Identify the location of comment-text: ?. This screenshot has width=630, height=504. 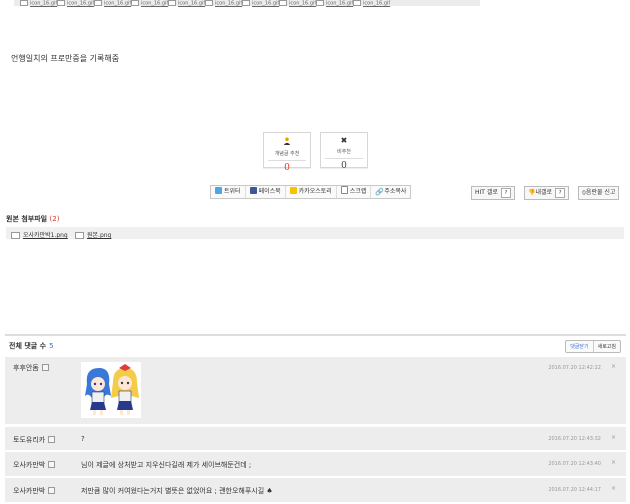
(83, 439).